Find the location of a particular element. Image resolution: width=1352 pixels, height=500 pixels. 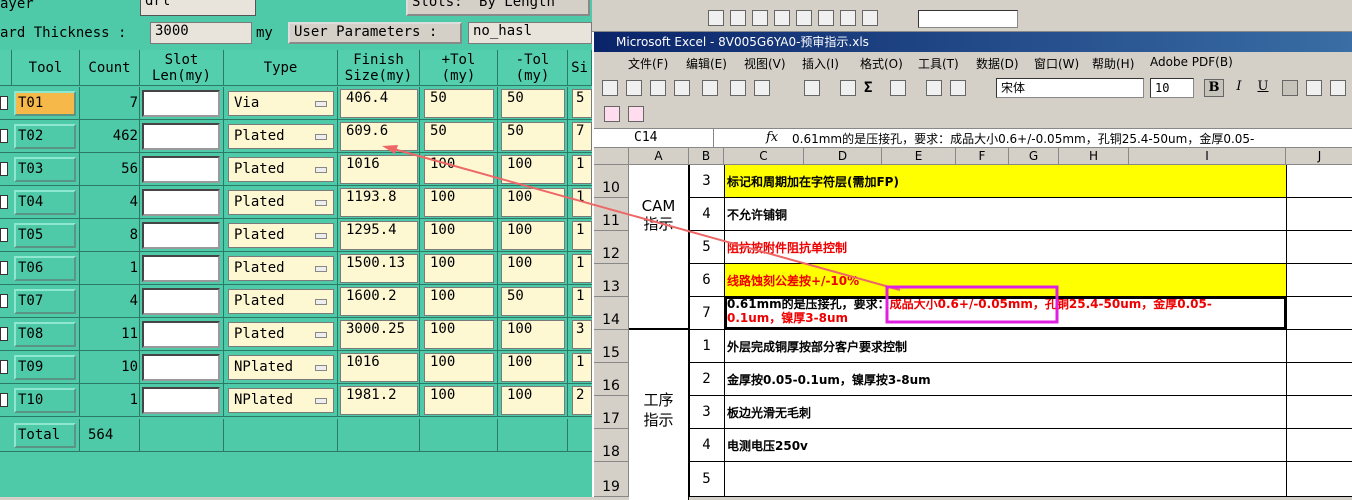

annotation-arrow-line is located at coordinates (645, 219).